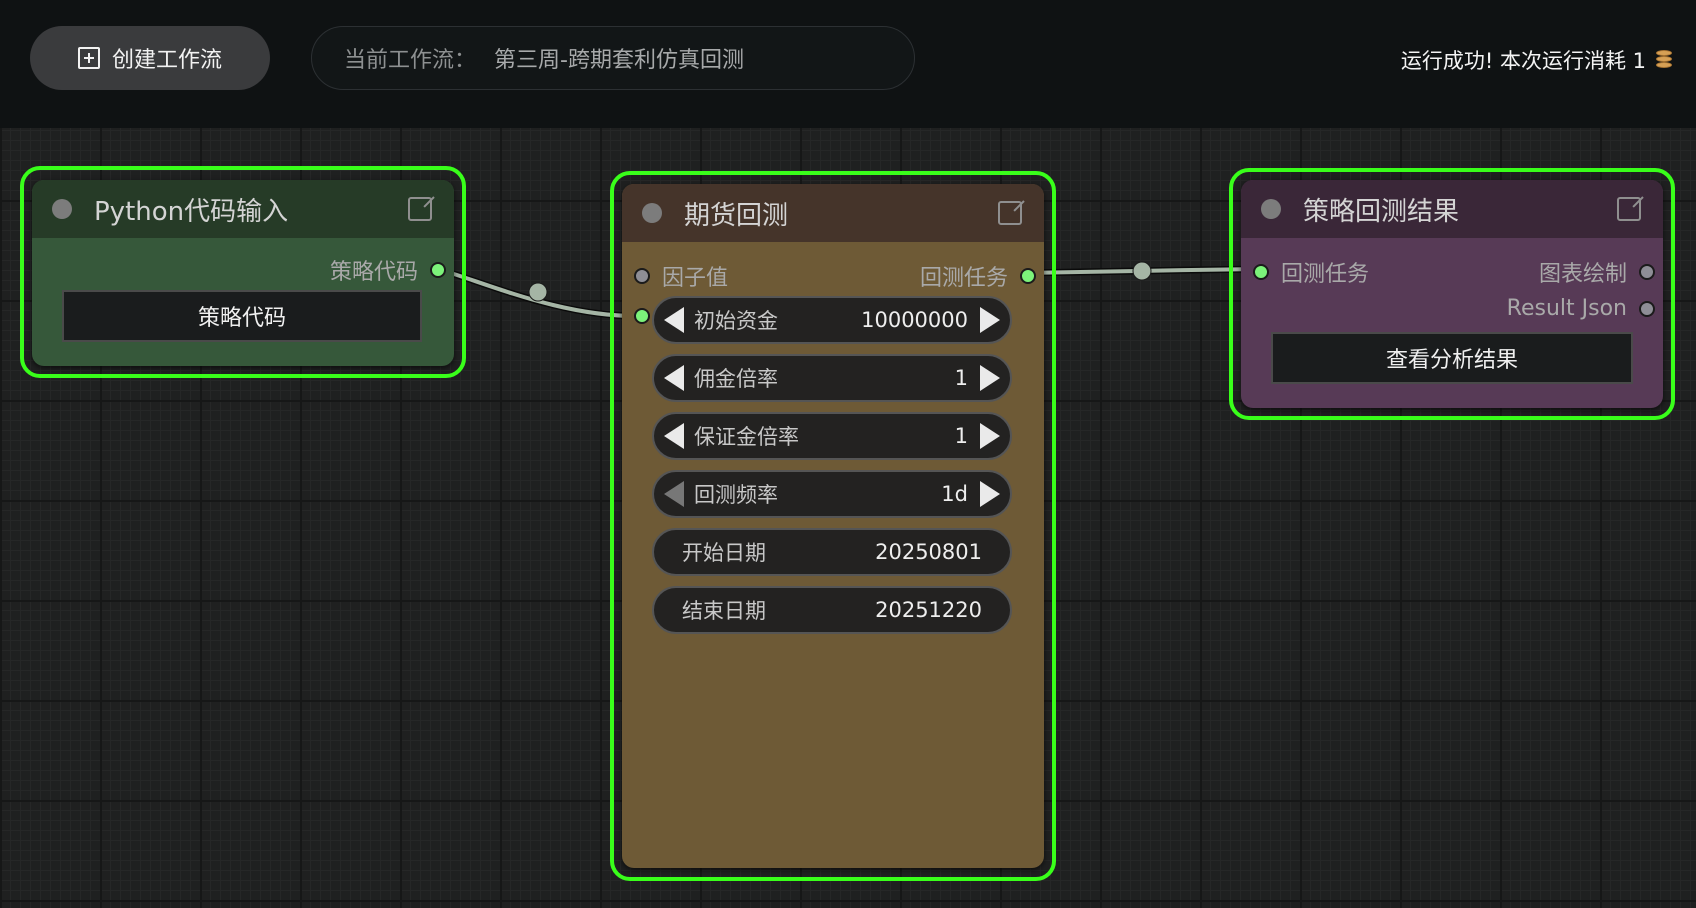  What do you see at coordinates (724, 553) in the screenshot?
I see `widget-label: 开始日期` at bounding box center [724, 553].